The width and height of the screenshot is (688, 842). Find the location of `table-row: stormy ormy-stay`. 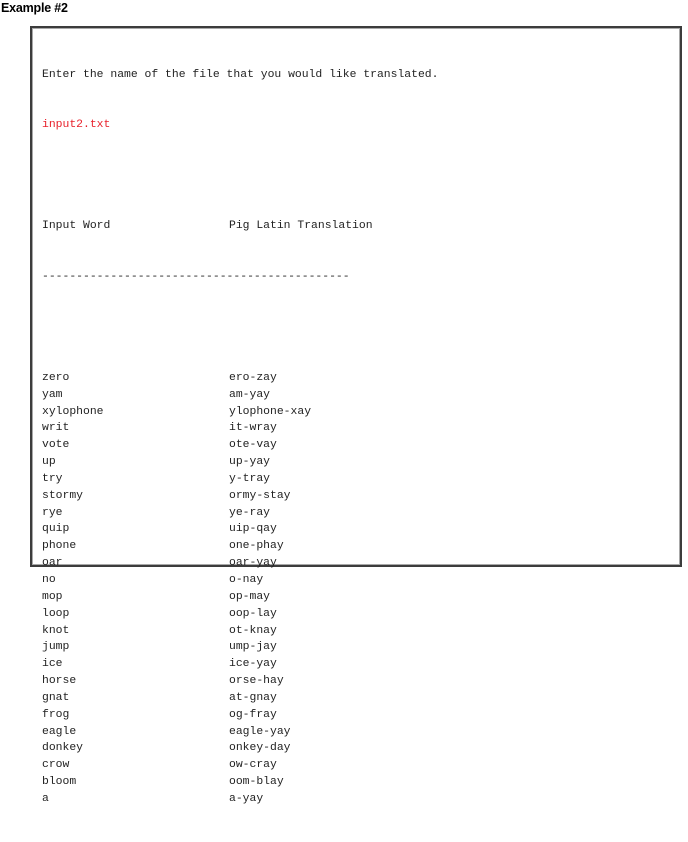

table-row: stormy ormy-stay is located at coordinates (240, 496).